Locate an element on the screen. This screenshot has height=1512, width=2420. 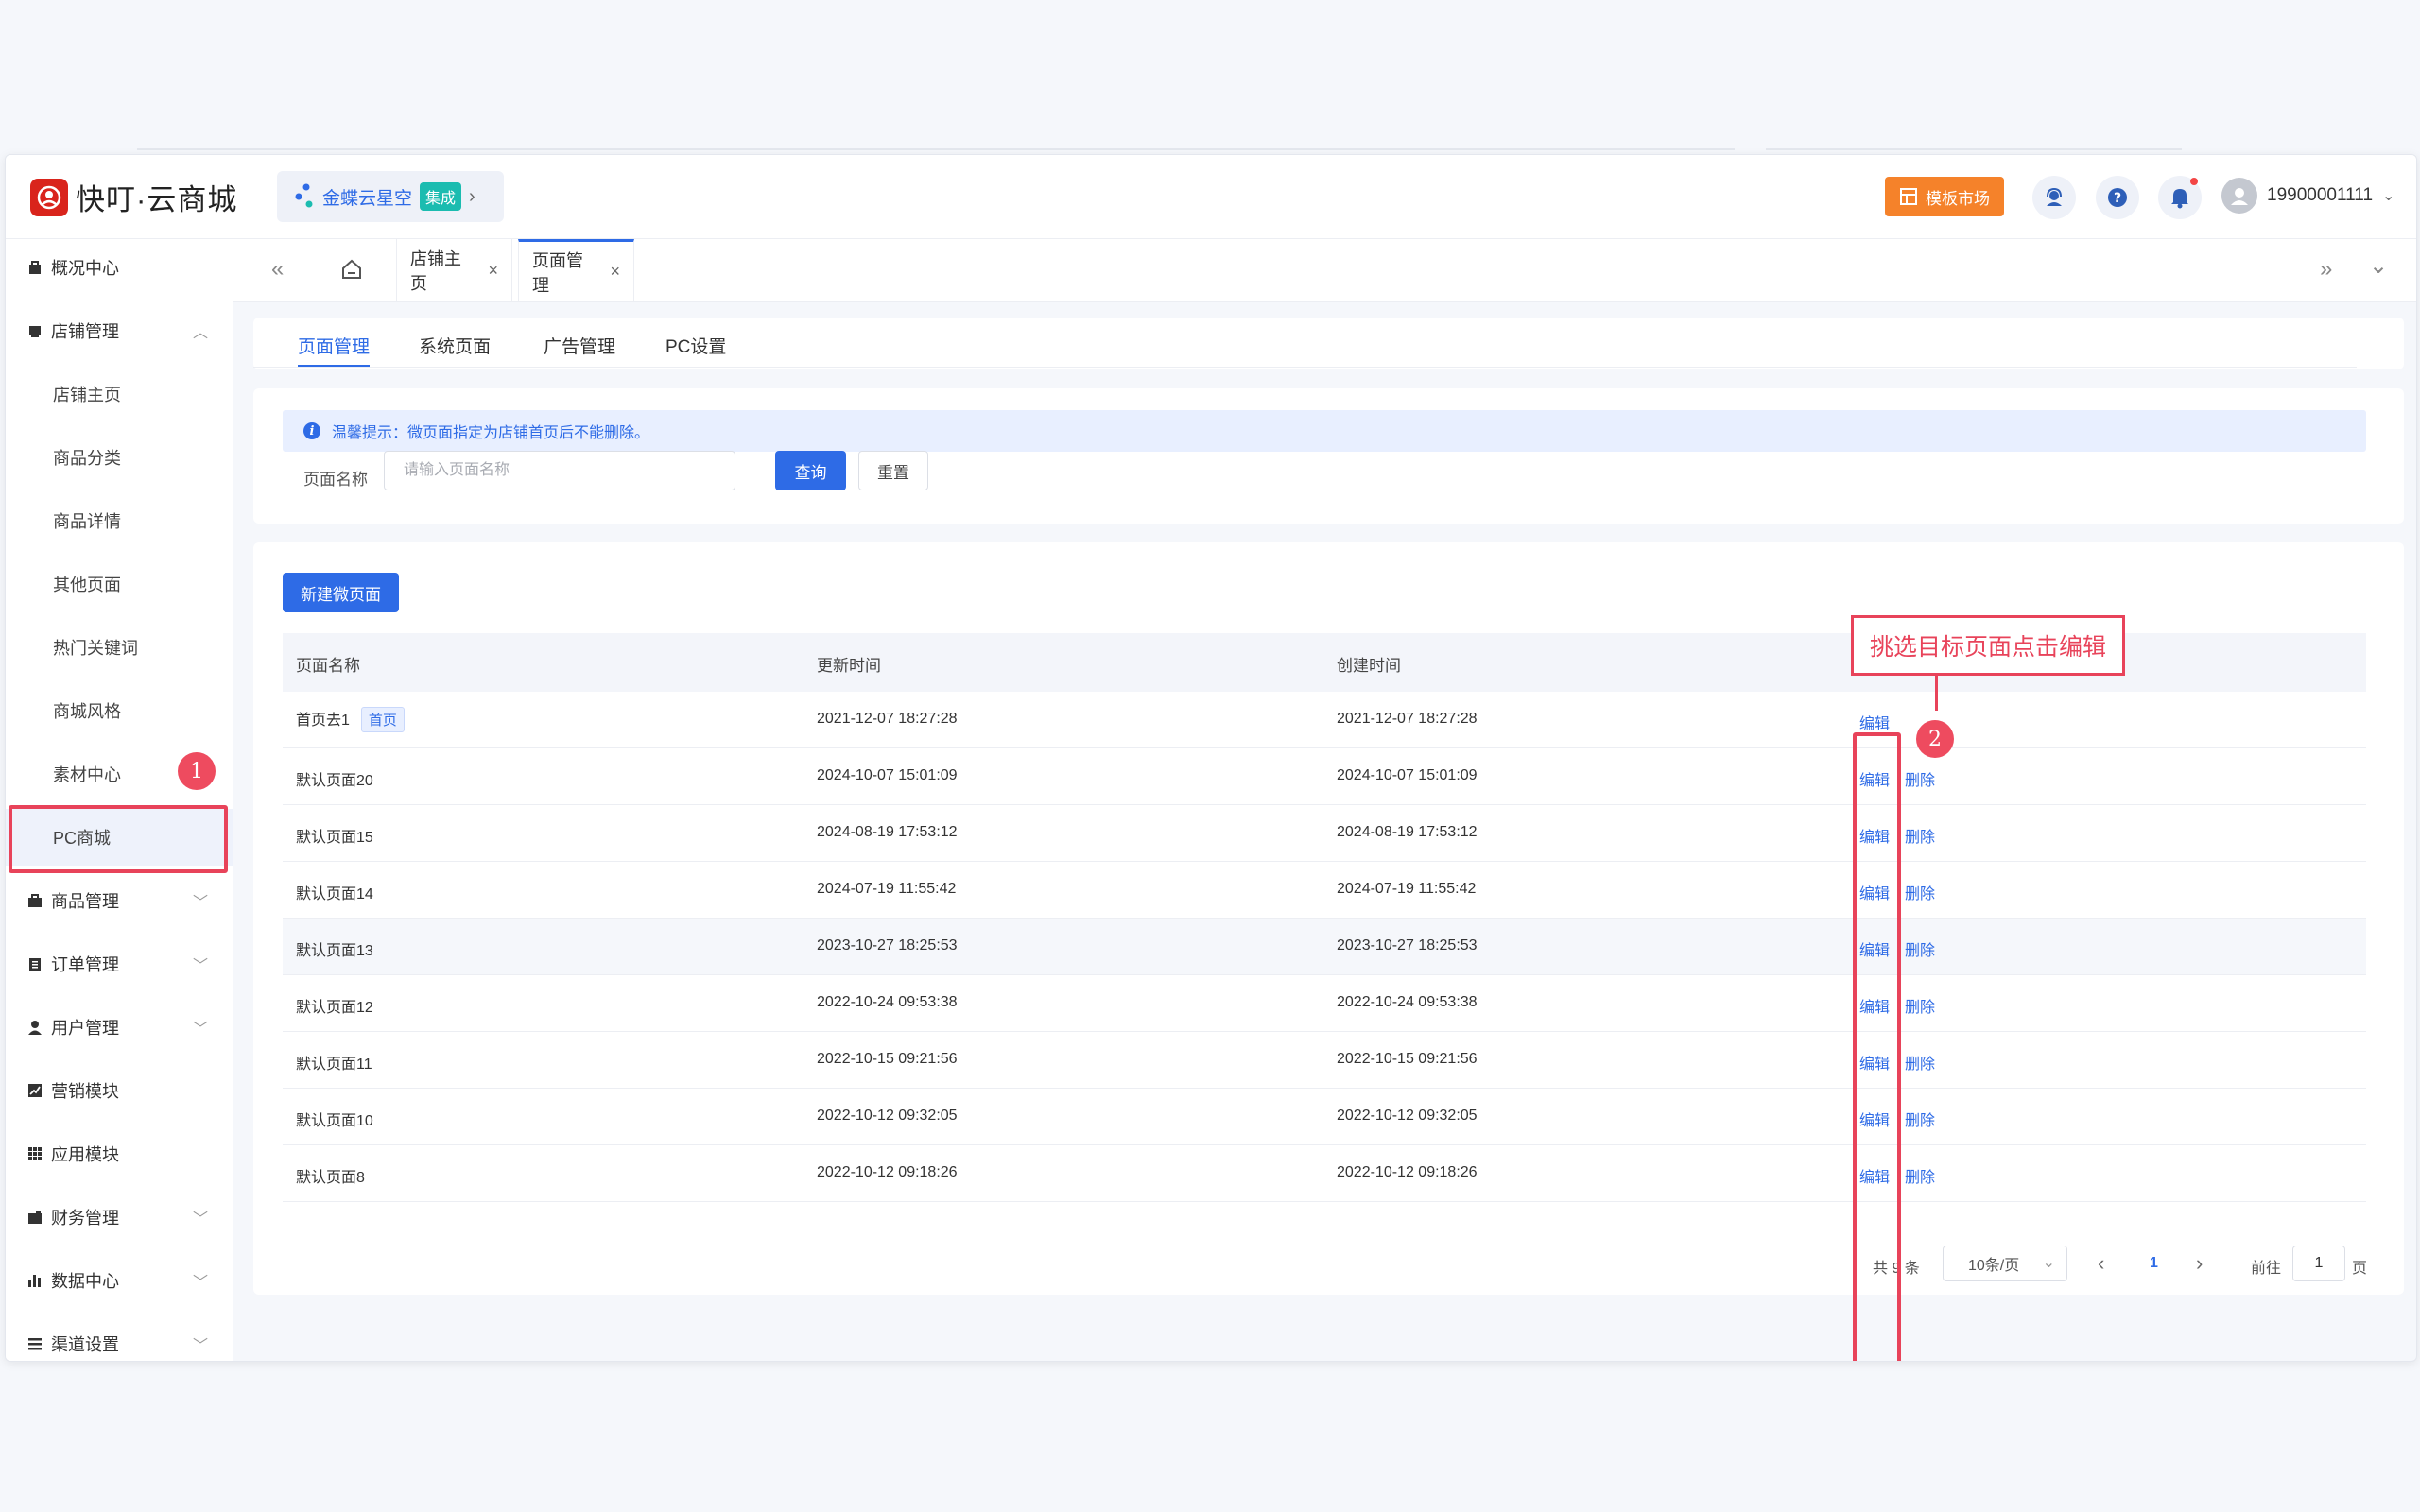
brand-logo: 快叮·云商城 is located at coordinates (133, 197).